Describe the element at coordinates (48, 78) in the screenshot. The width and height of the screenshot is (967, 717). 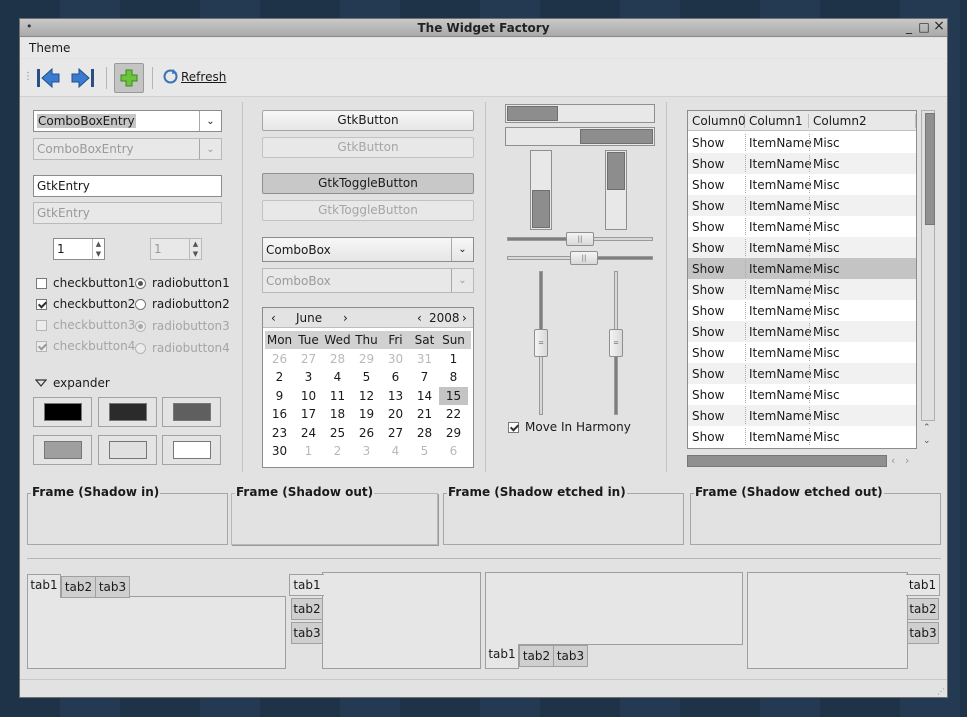
I see `back-button` at that location.